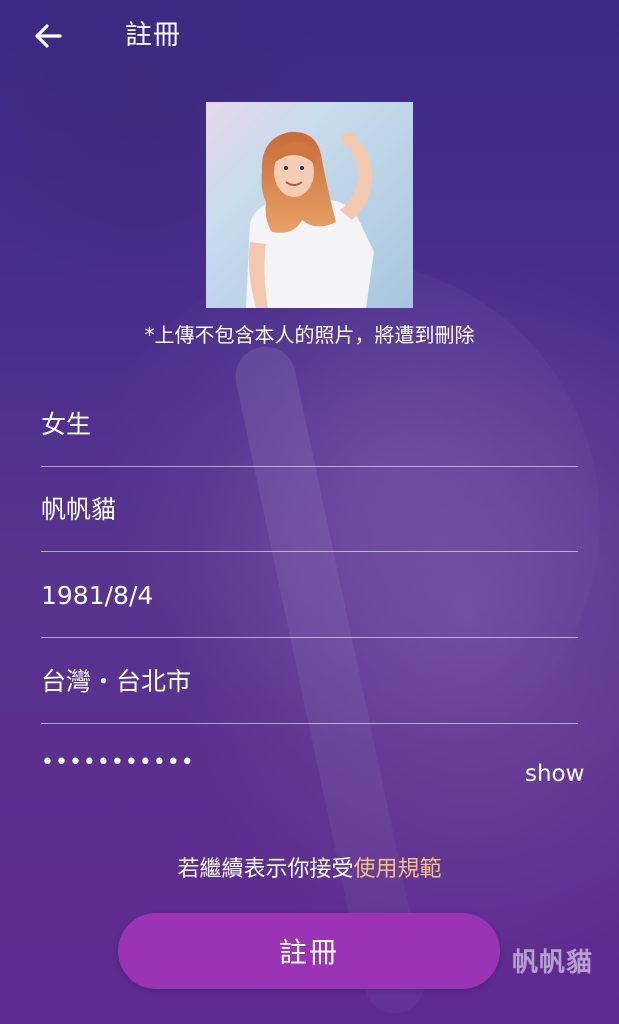  I want to click on profile-photo-image, so click(309, 205).